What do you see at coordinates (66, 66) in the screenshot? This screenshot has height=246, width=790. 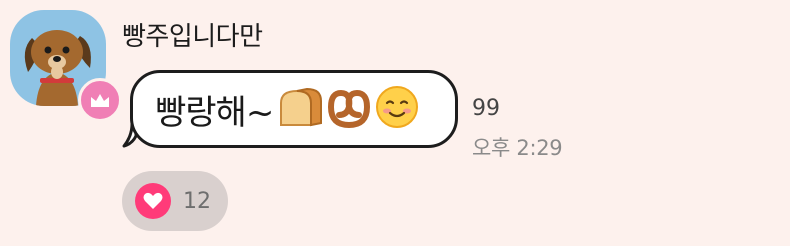 I see `sender-avatar-wrapper` at bounding box center [66, 66].